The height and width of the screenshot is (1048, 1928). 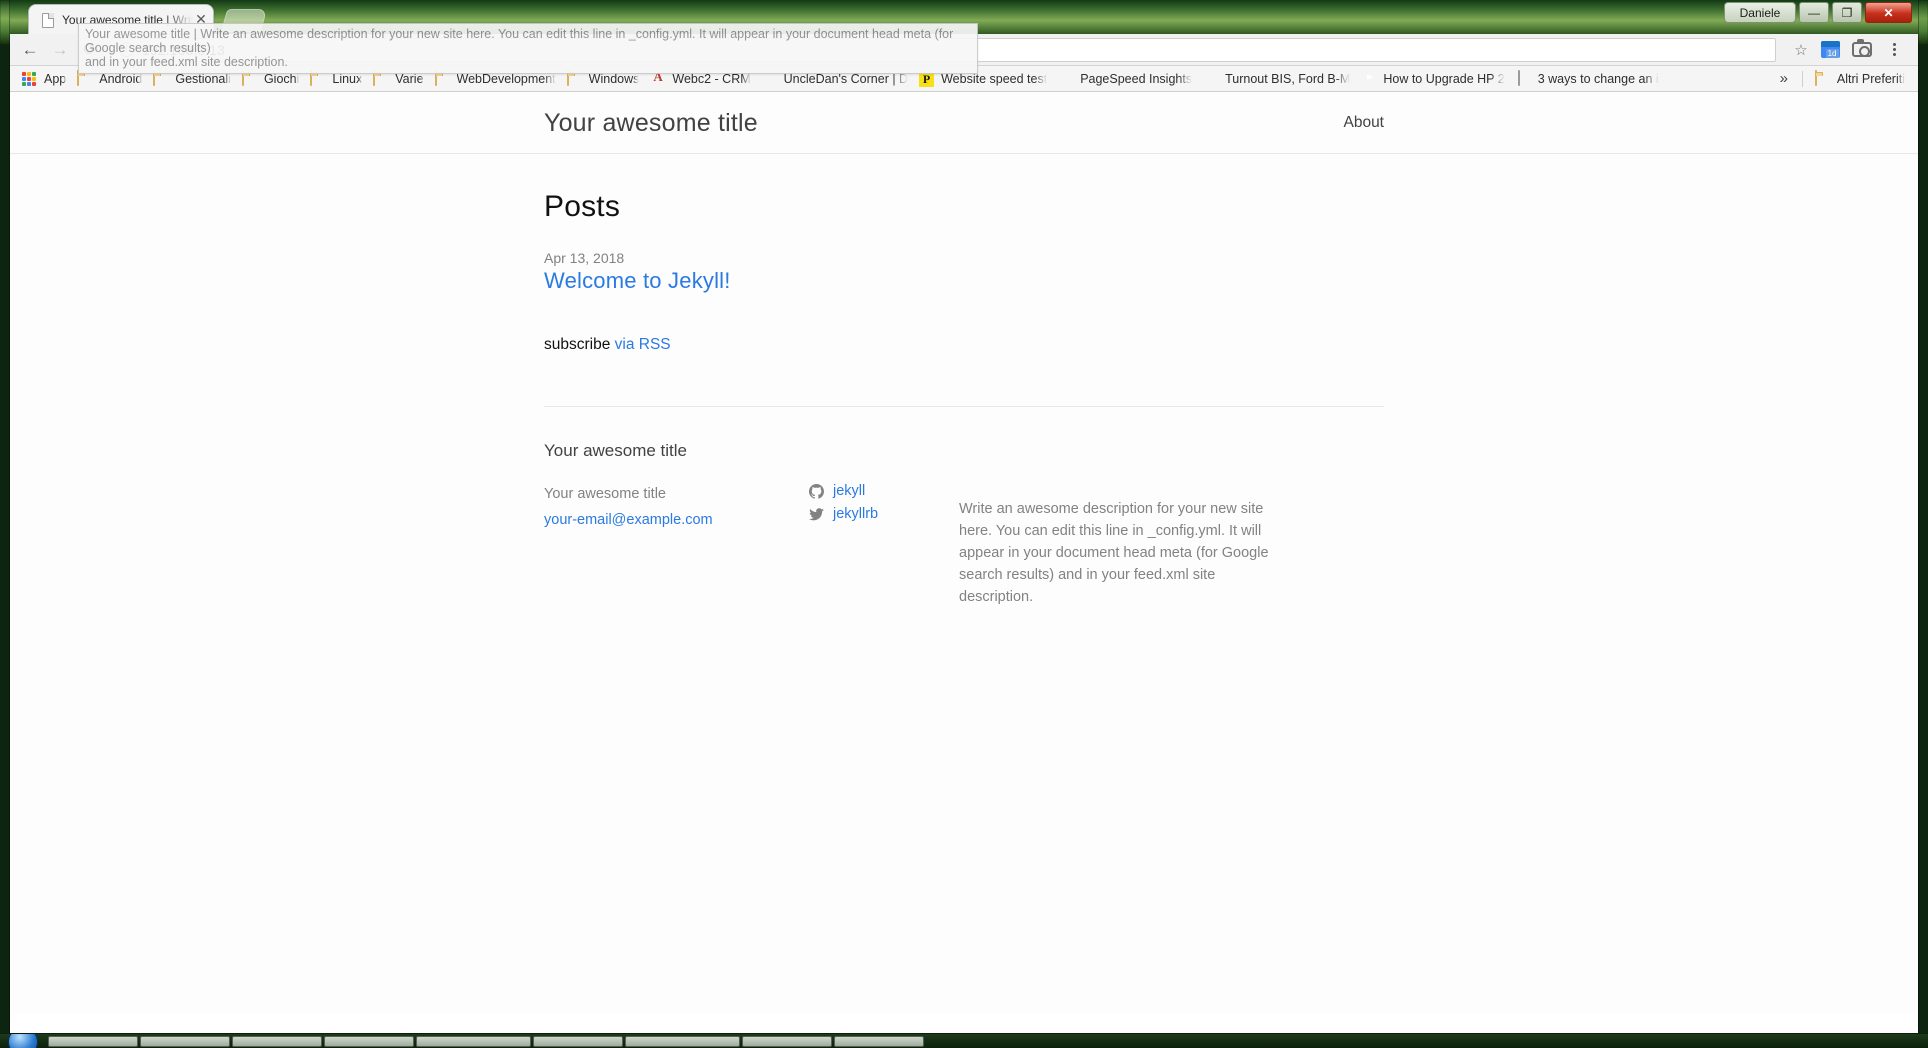 I want to click on footer-contact-name: Your awesome title, so click(x=605, y=494).